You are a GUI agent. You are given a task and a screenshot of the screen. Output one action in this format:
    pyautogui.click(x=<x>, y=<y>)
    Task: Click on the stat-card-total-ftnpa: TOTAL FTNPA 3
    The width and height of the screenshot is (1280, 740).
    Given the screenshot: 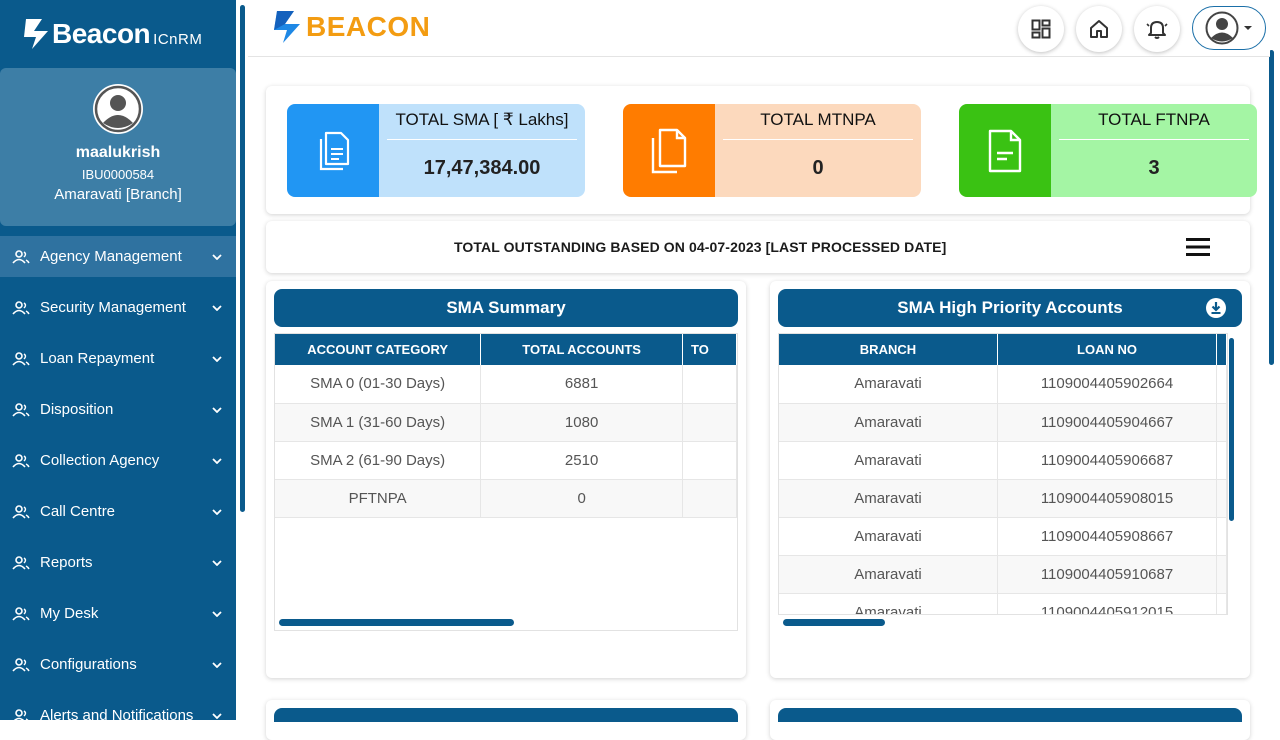 What is the action you would take?
    pyautogui.click(x=1108, y=150)
    